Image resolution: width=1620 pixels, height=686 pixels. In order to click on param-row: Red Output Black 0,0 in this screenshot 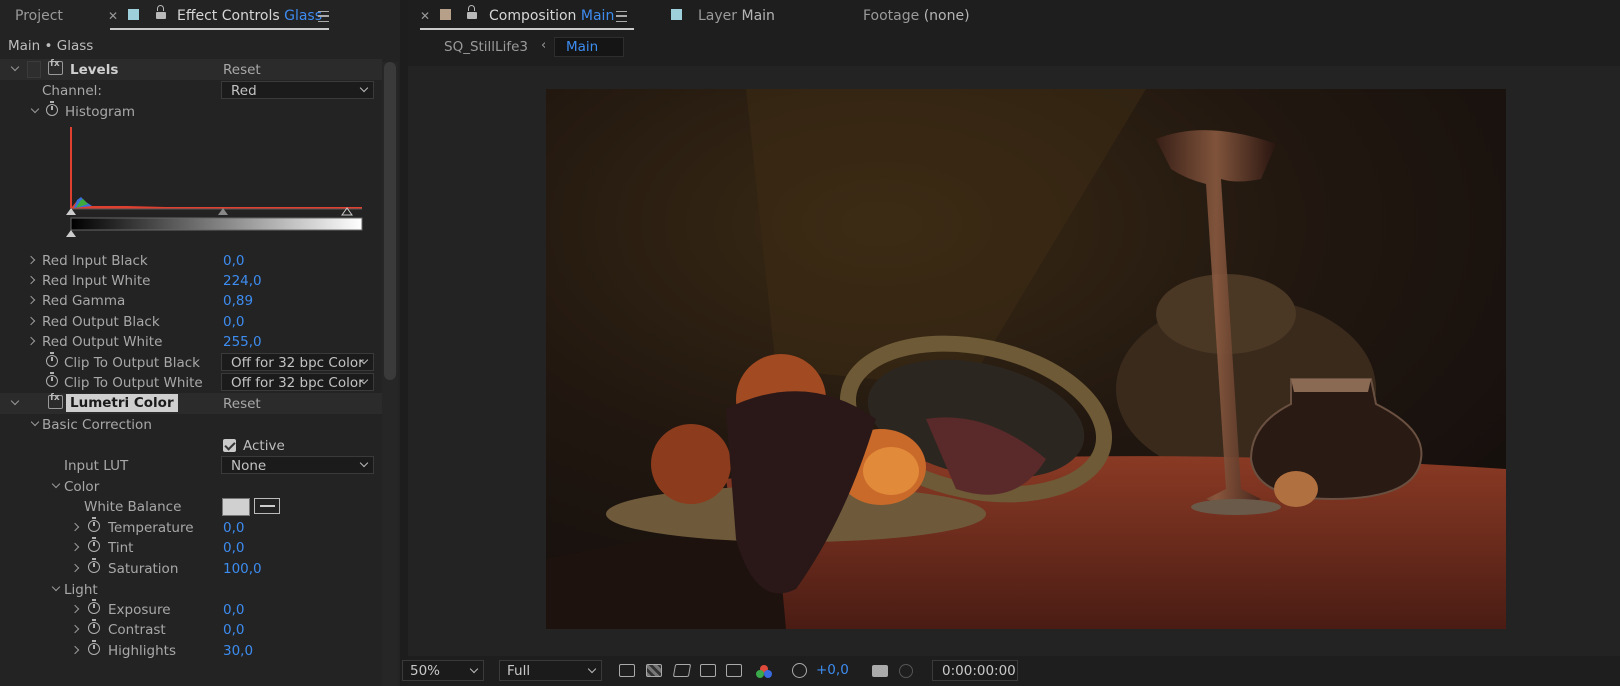, I will do `click(191, 321)`.